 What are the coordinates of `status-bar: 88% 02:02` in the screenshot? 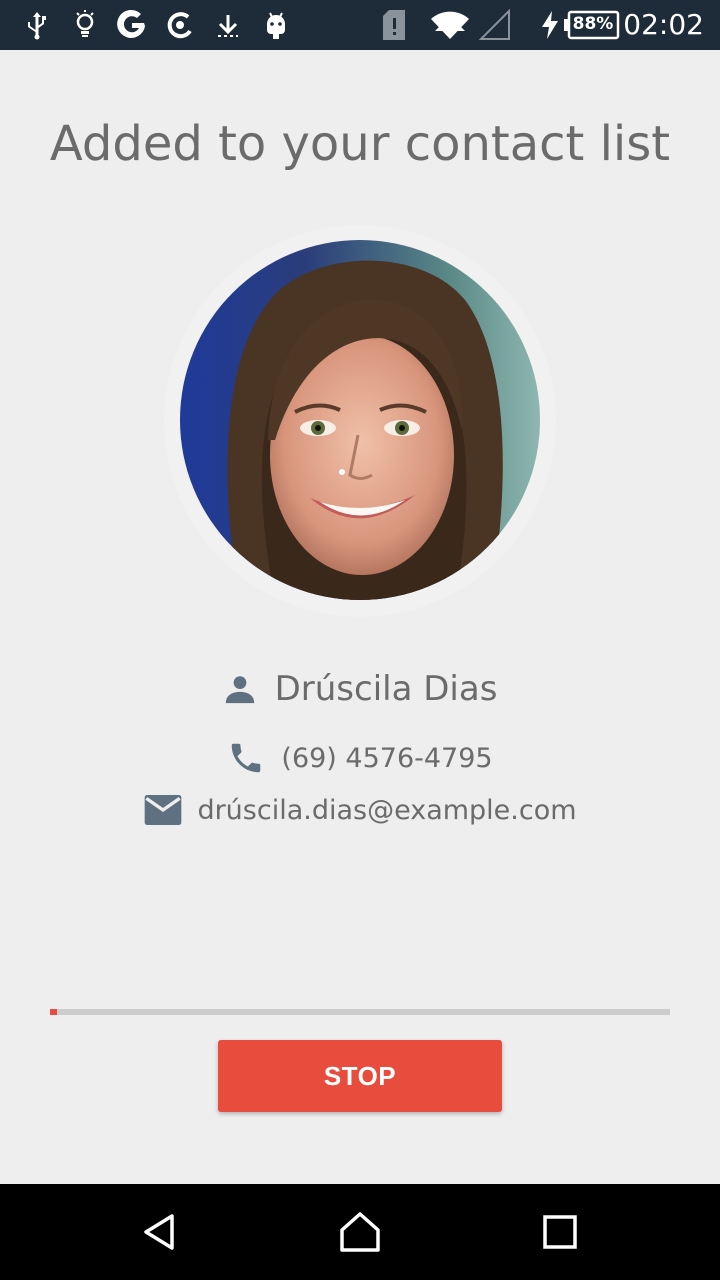 It's located at (360, 25).